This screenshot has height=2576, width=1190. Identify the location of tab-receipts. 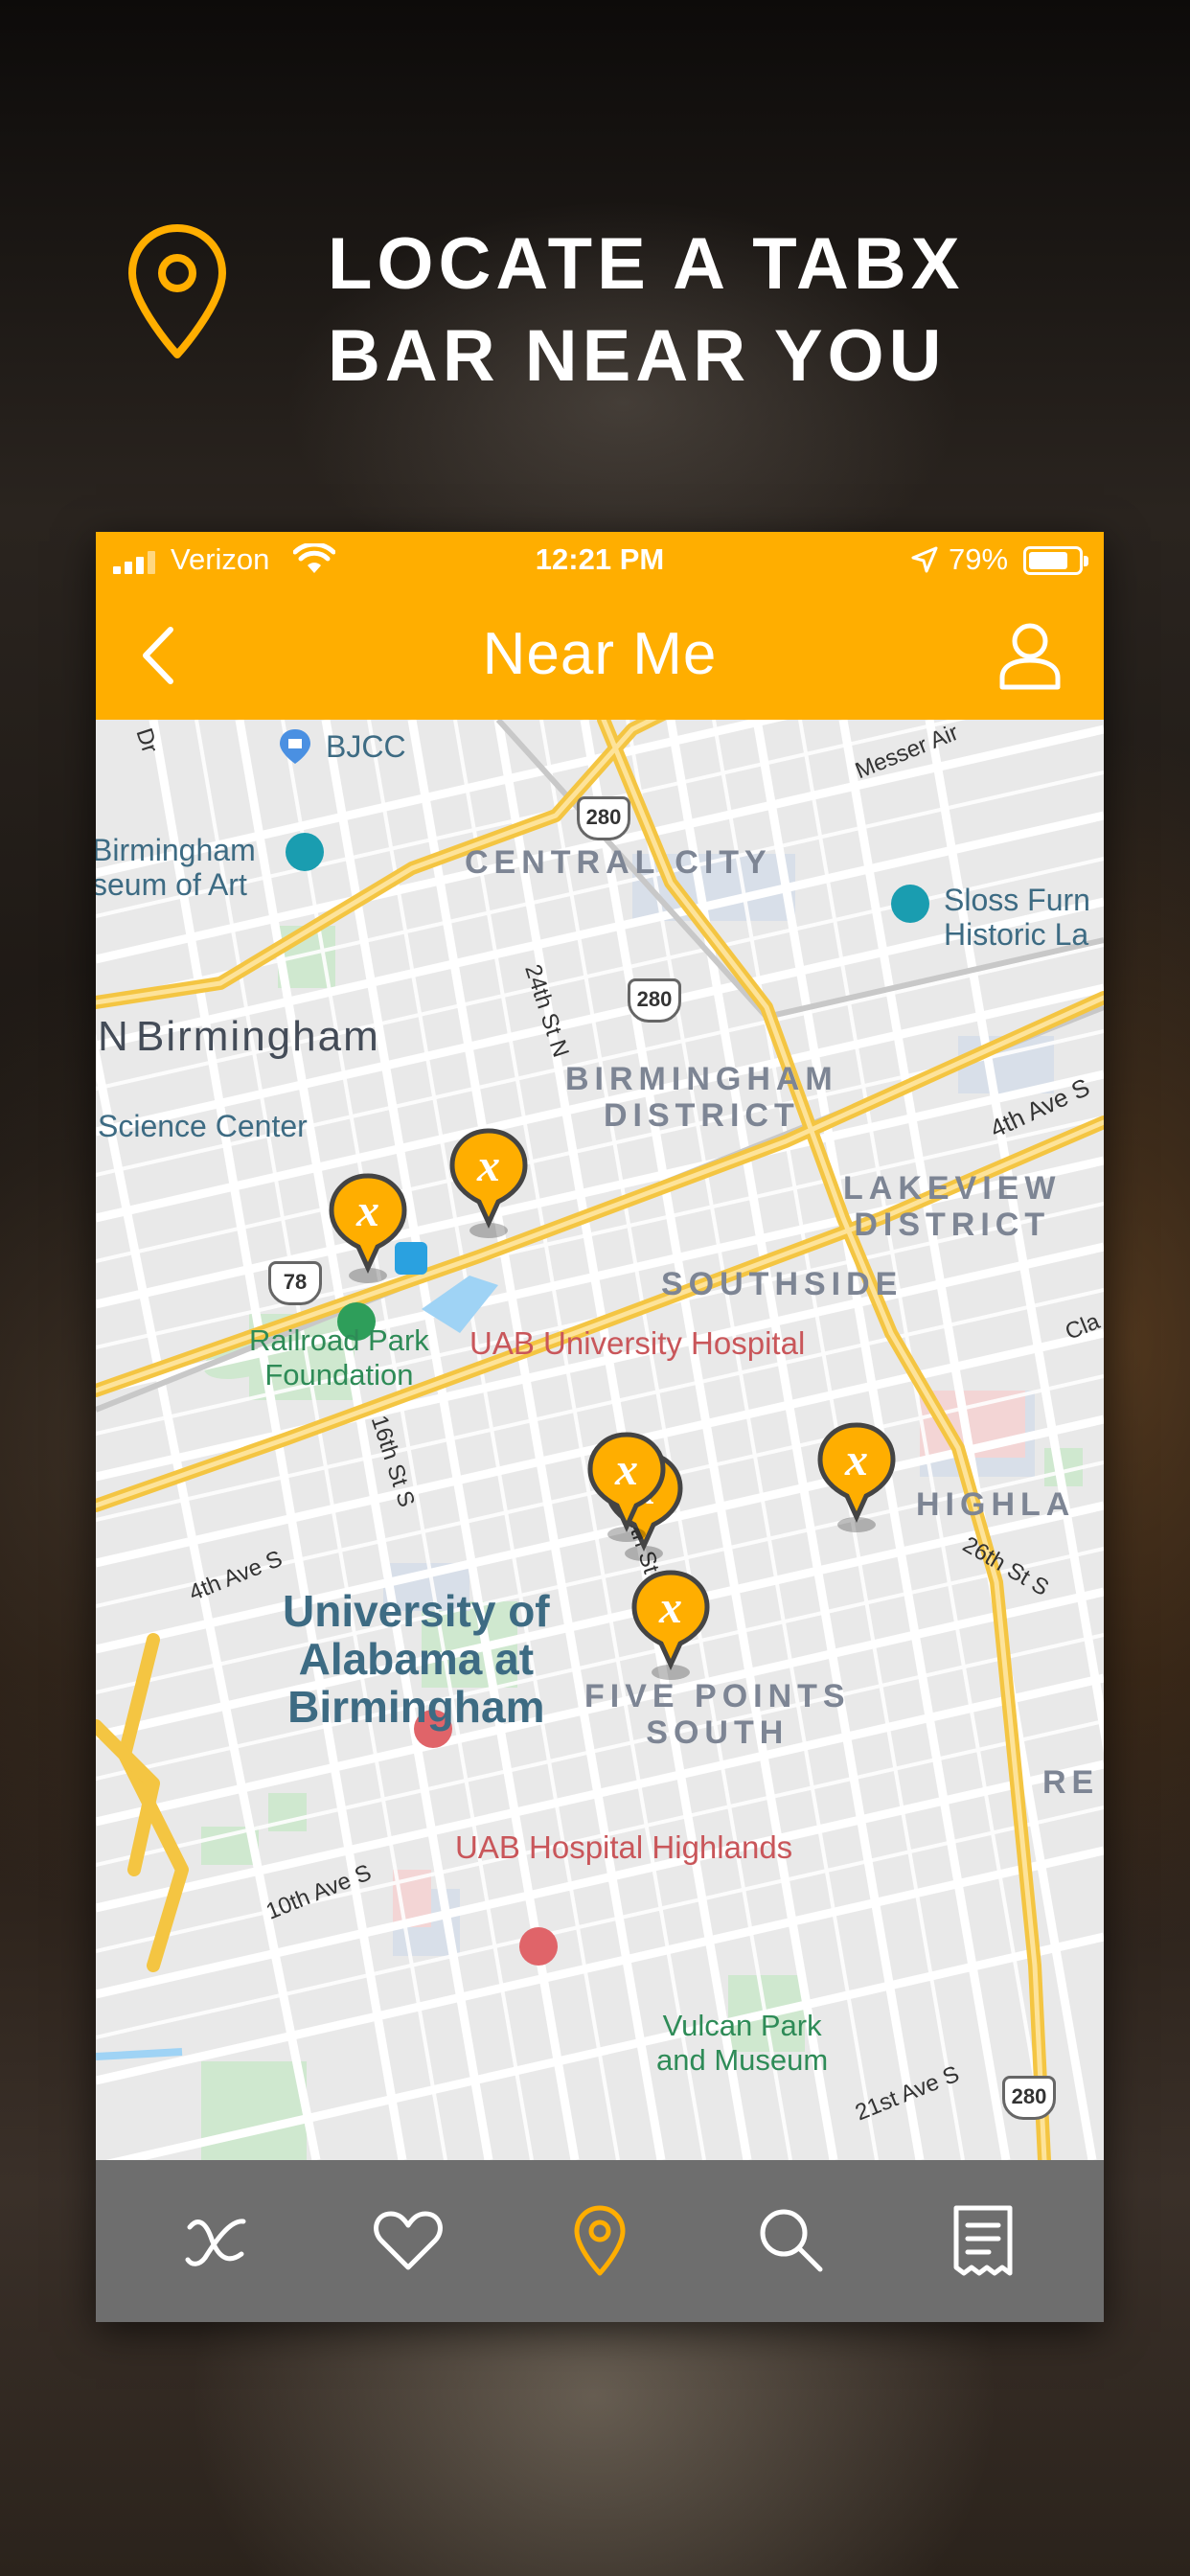
(983, 2240).